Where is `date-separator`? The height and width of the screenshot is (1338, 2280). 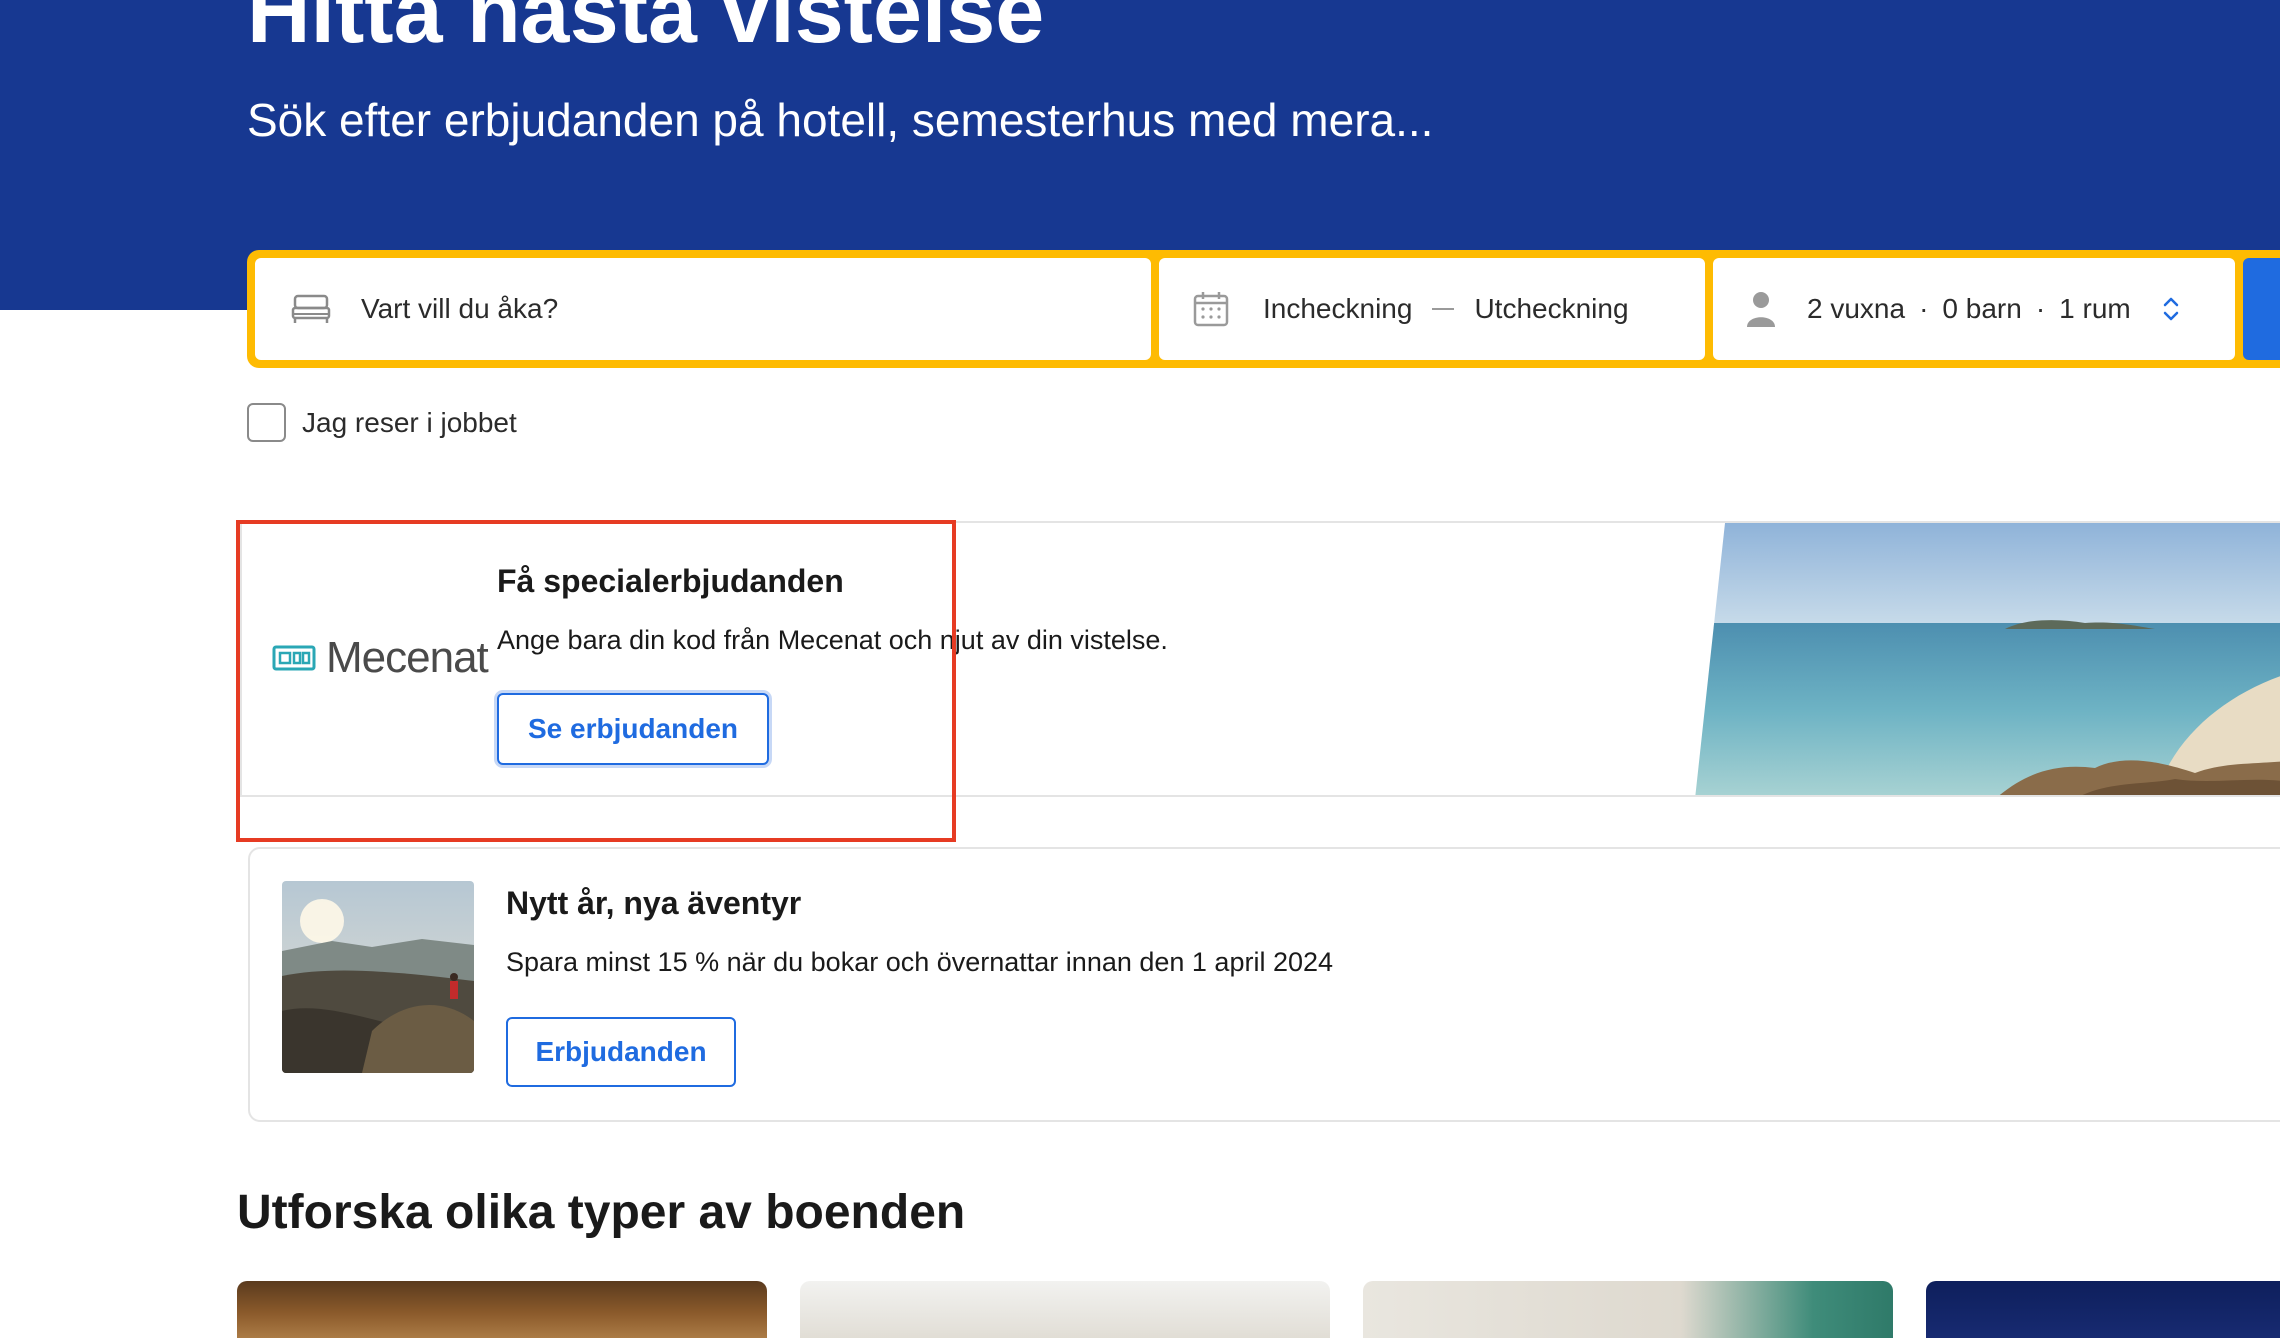 date-separator is located at coordinates (1443, 309).